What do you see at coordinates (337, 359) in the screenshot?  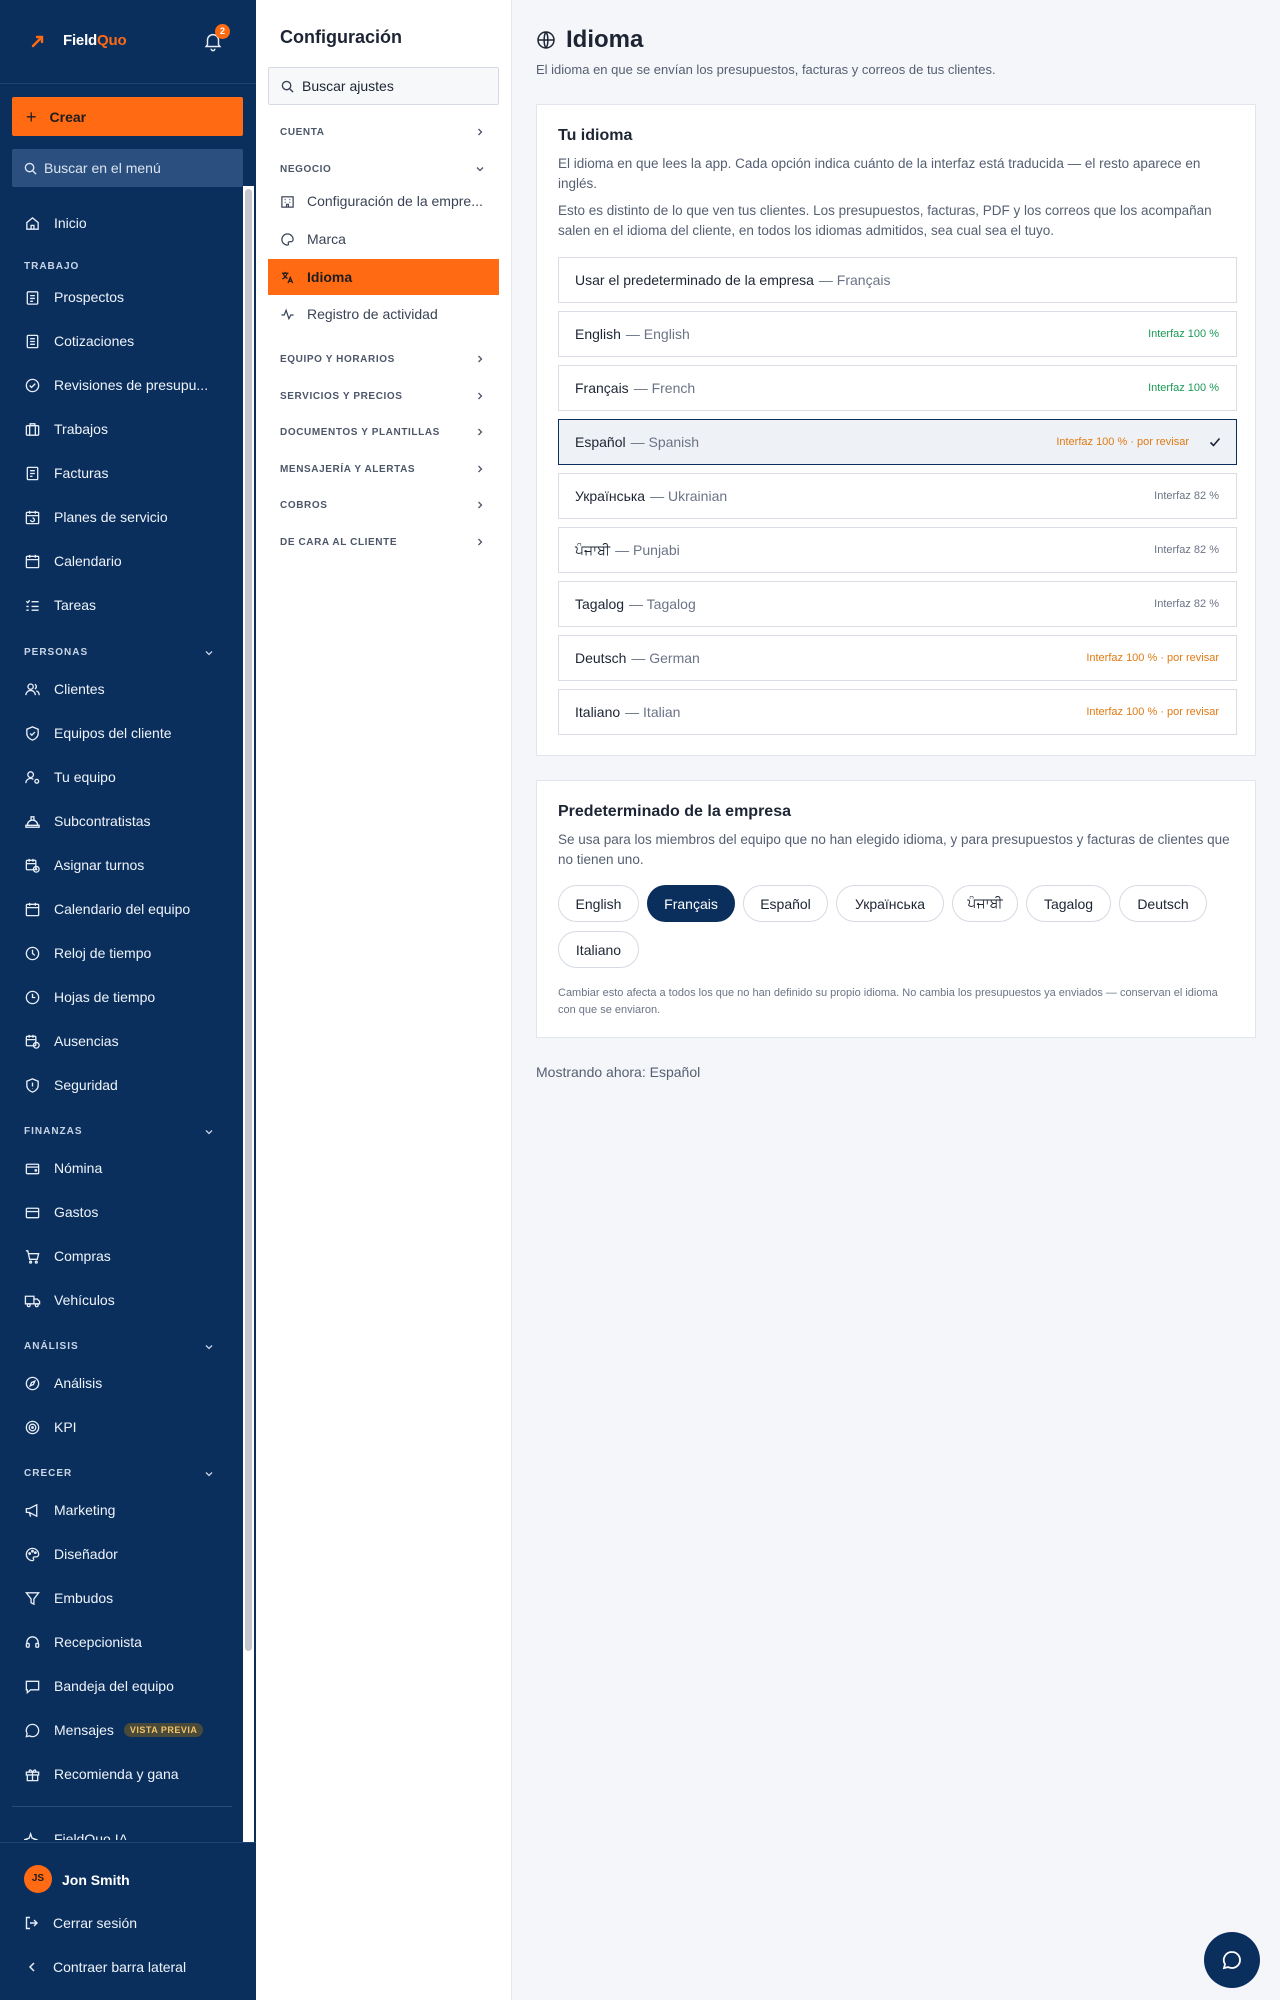 I see `settings-group-equipo: EQUIPO Y HORARIOS` at bounding box center [337, 359].